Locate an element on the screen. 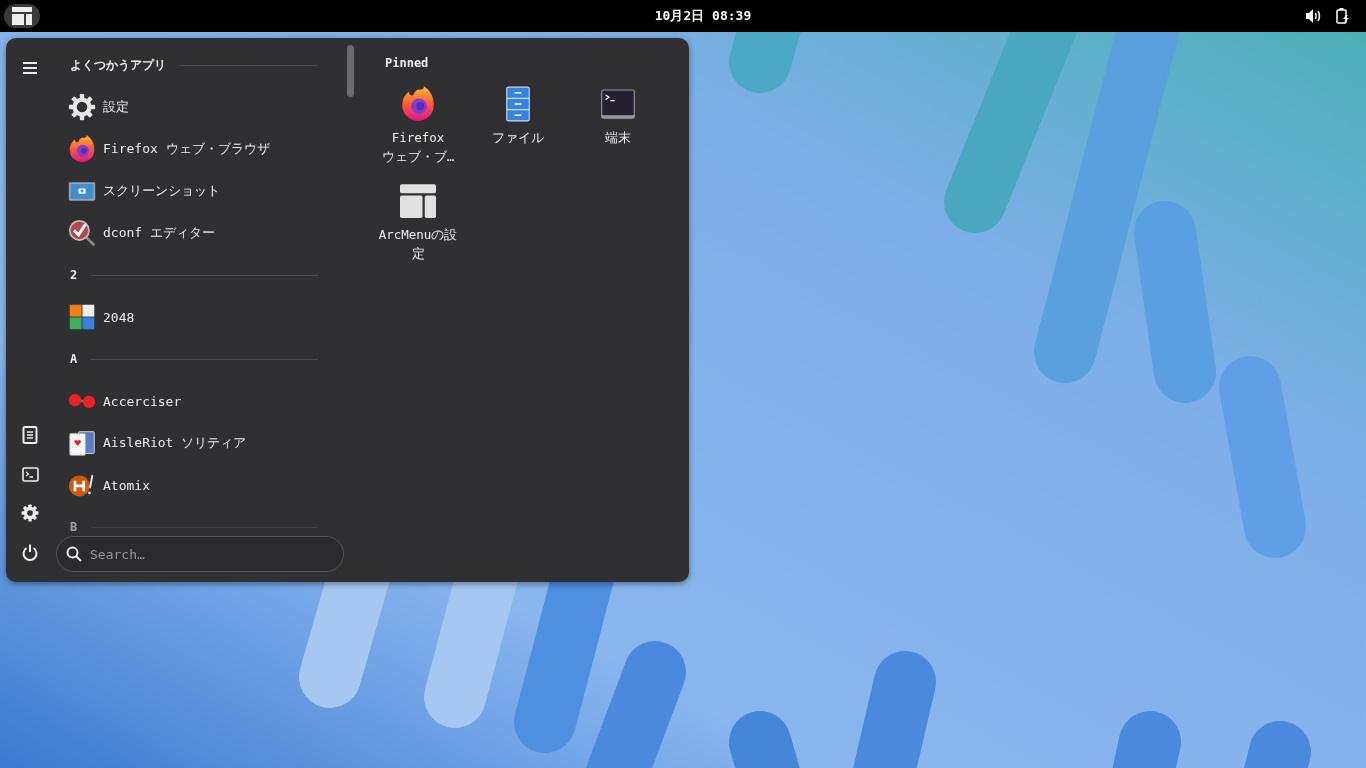  section-header: よくつかうアプリ is located at coordinates (118, 65).